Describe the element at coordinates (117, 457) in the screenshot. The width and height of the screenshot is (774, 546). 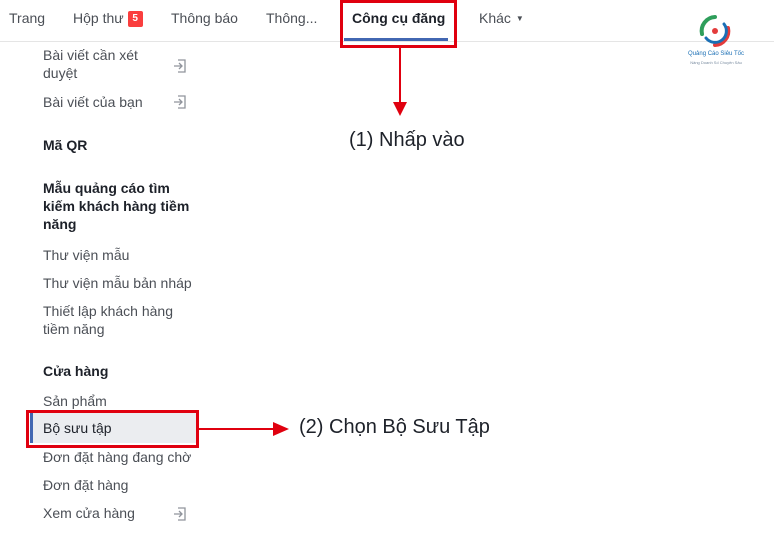
I see `sidebar-item-pending-orders: Đơn đặt hàng đang chờ` at that location.